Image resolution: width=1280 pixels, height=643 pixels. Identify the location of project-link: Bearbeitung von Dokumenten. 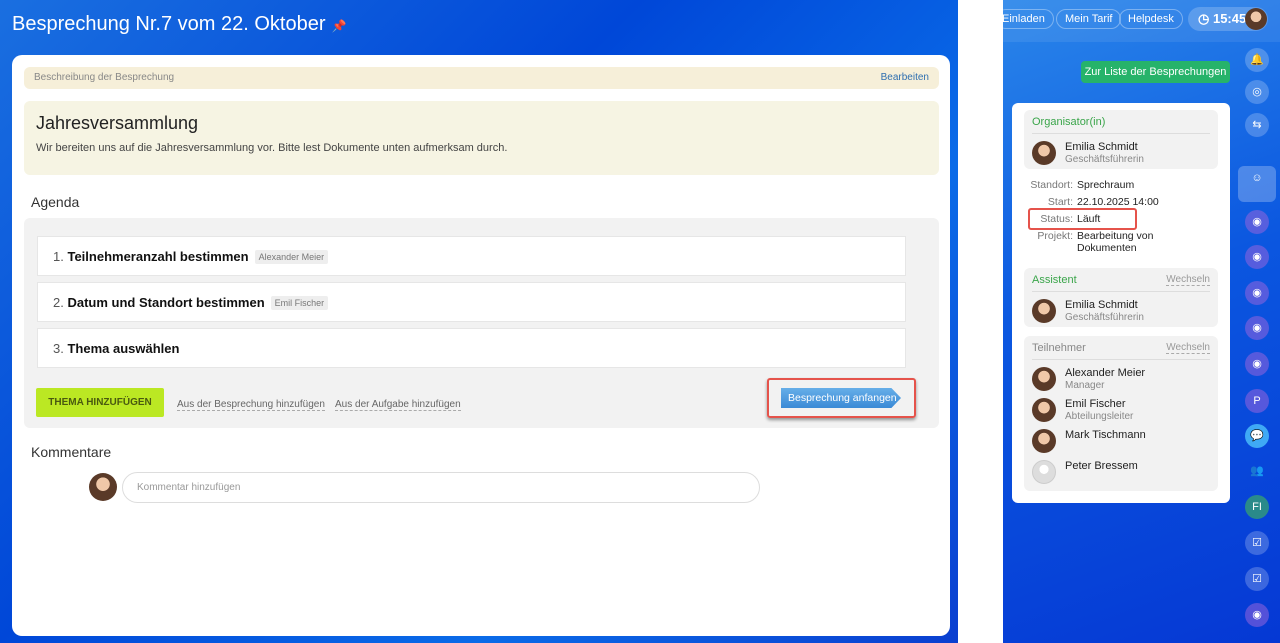
(1127, 242).